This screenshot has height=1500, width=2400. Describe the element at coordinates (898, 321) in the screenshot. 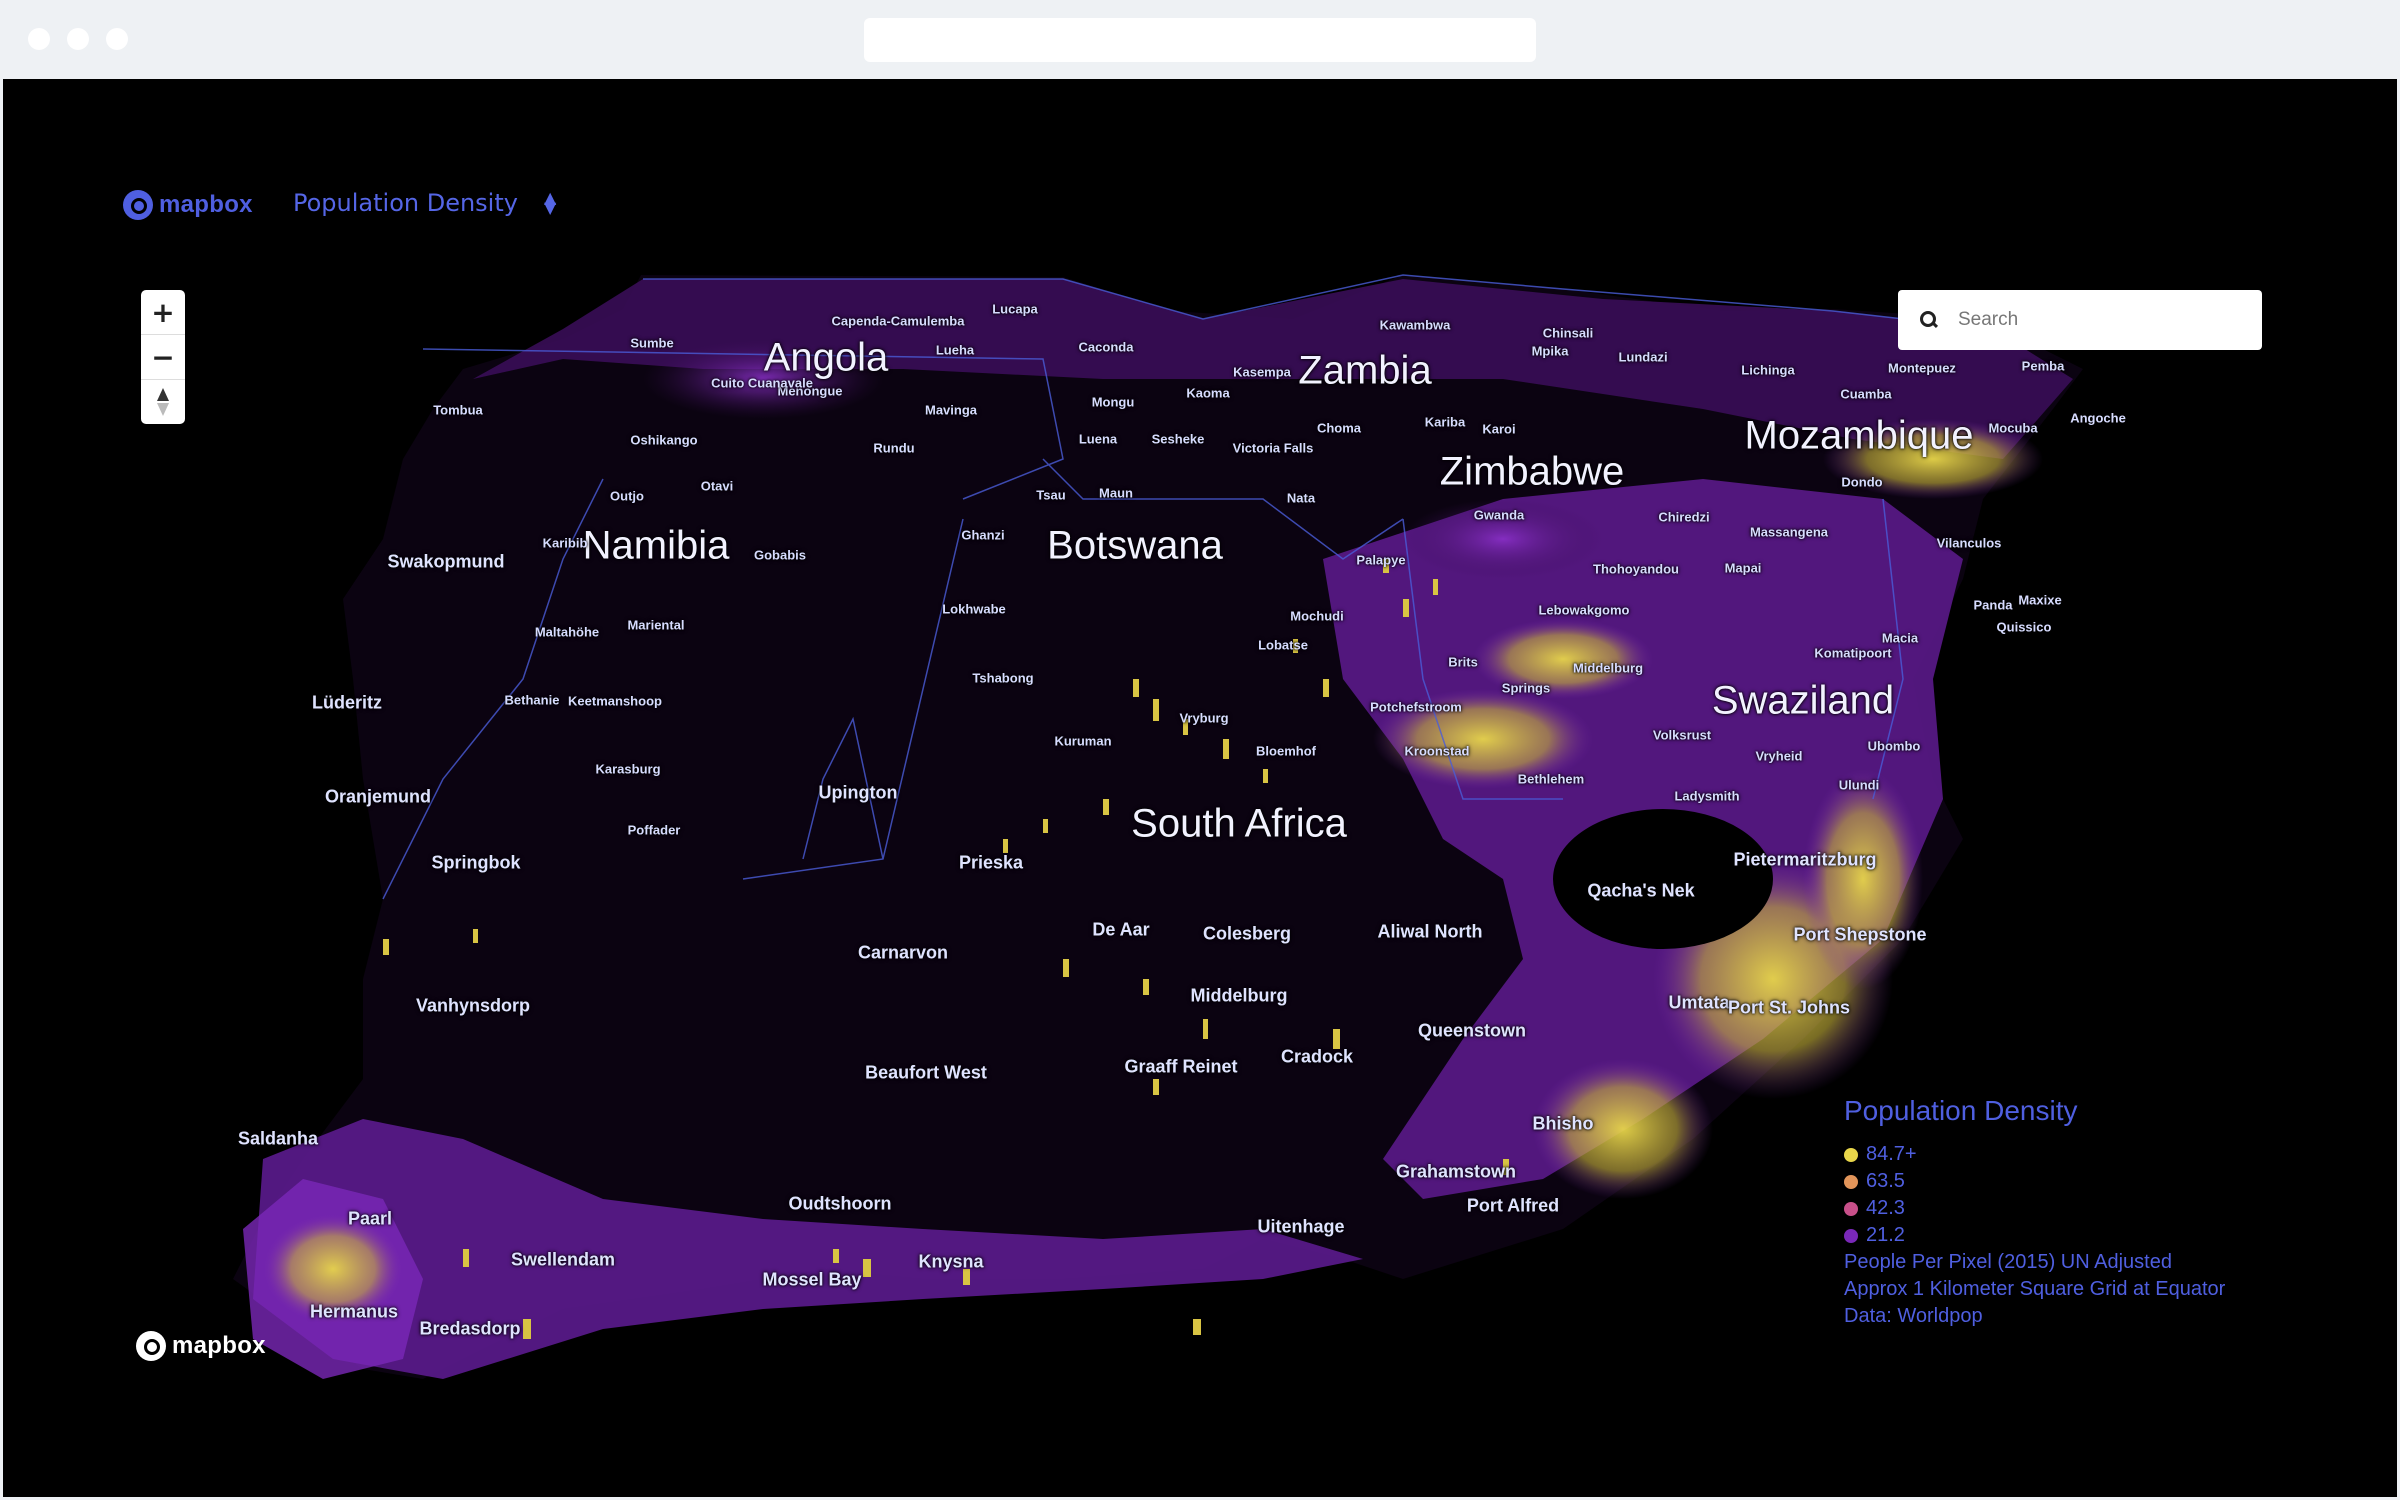

I see `city-label: Capenda-Camulemba` at that location.